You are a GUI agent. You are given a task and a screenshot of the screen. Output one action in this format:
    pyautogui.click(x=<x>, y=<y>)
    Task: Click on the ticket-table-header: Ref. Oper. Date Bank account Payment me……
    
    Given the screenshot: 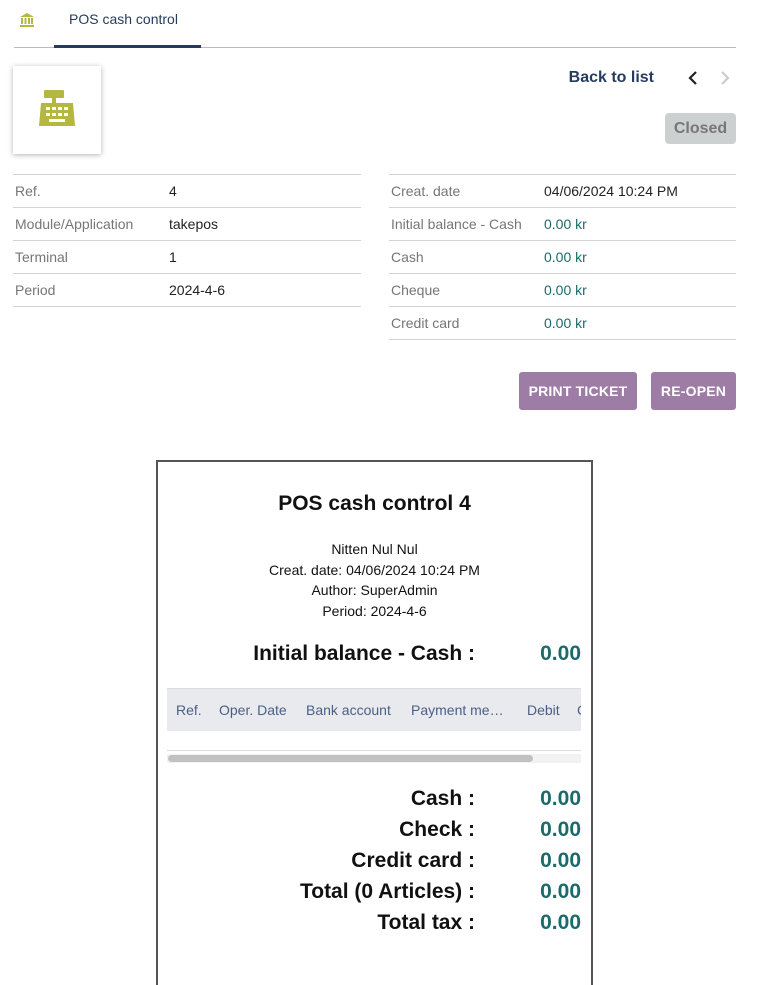 What is the action you would take?
    pyautogui.click(x=374, y=709)
    